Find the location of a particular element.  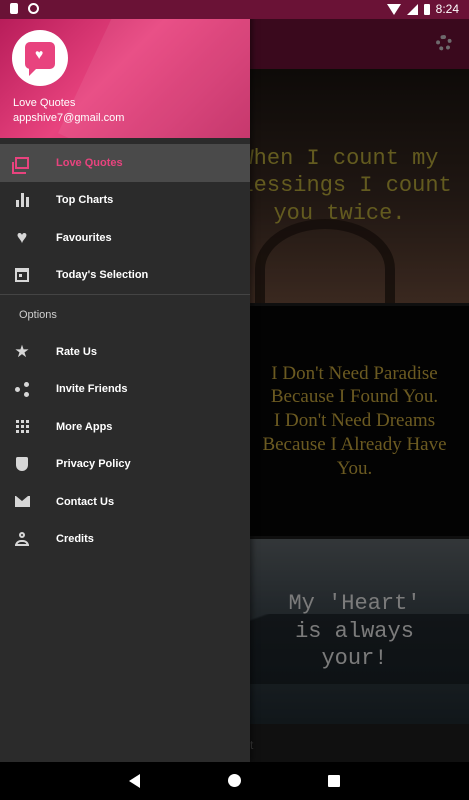

notification-icon is located at coordinates (14, 8).